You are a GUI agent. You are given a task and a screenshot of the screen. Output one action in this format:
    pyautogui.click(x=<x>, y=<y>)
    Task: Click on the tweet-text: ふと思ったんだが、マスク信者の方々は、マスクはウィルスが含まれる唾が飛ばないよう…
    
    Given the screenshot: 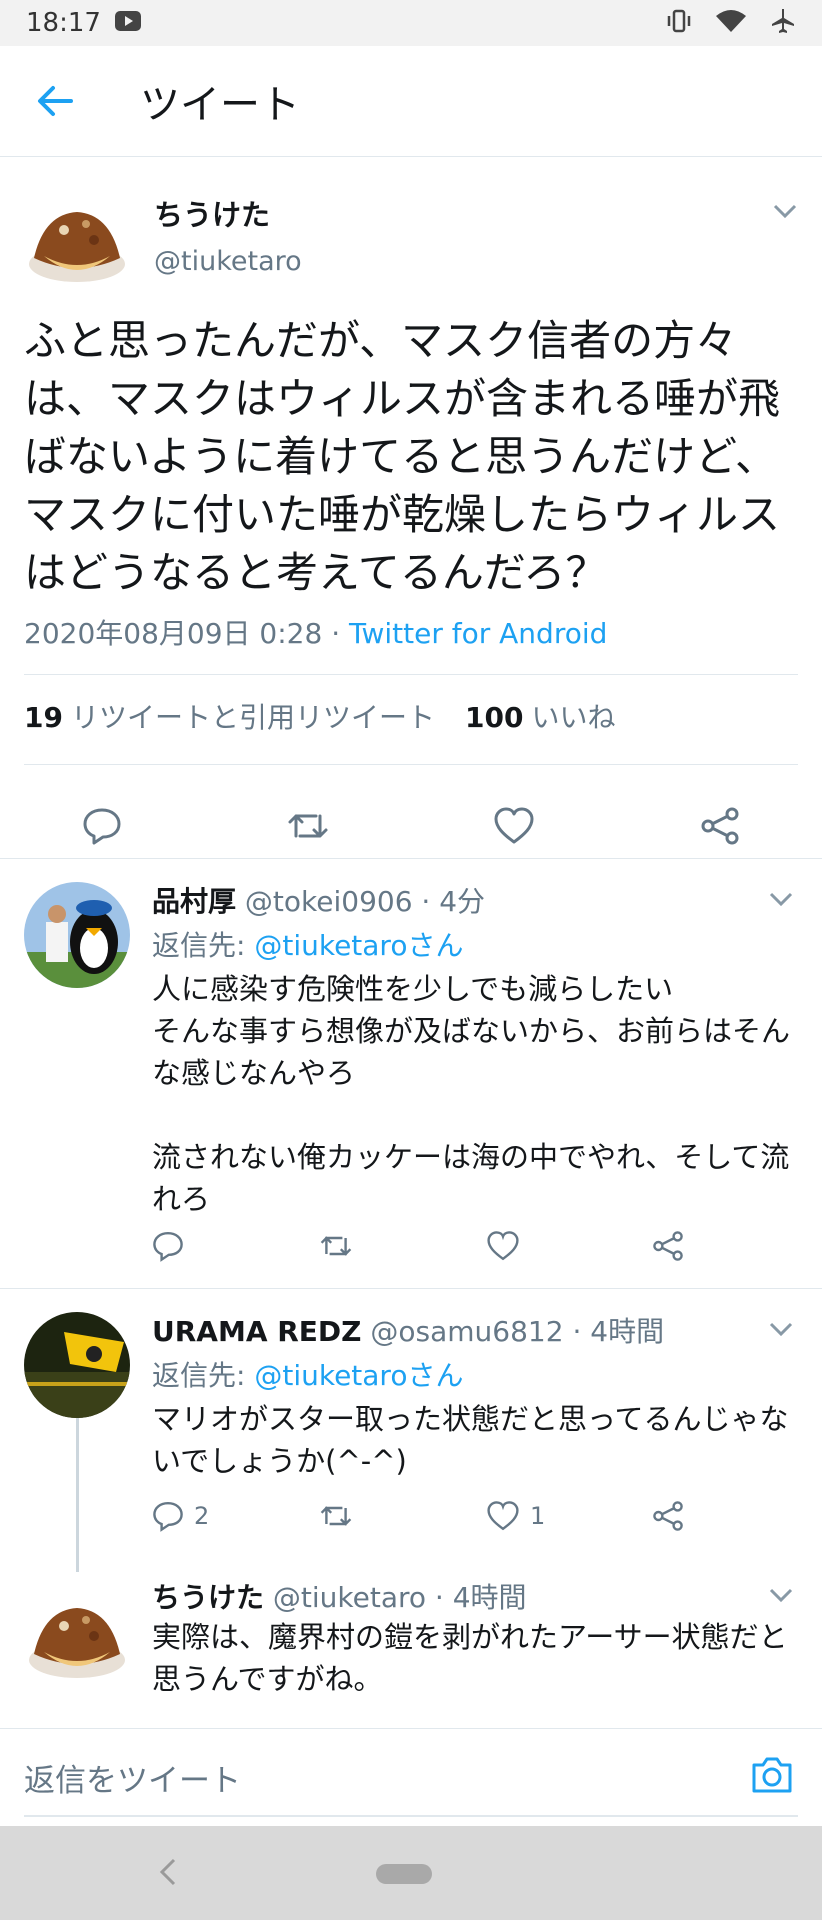 What is the action you would take?
    pyautogui.click(x=402, y=456)
    